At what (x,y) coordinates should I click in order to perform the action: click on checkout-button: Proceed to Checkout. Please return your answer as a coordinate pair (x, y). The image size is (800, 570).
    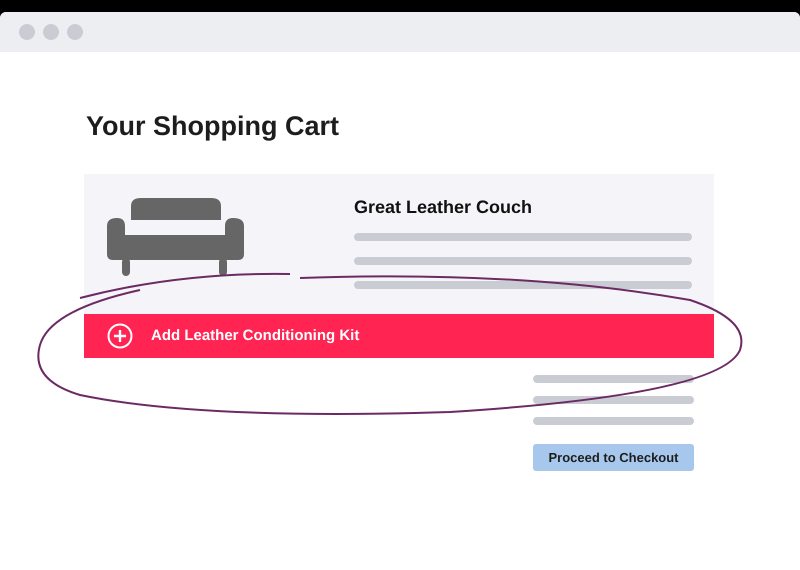
    Looking at the image, I should click on (613, 457).